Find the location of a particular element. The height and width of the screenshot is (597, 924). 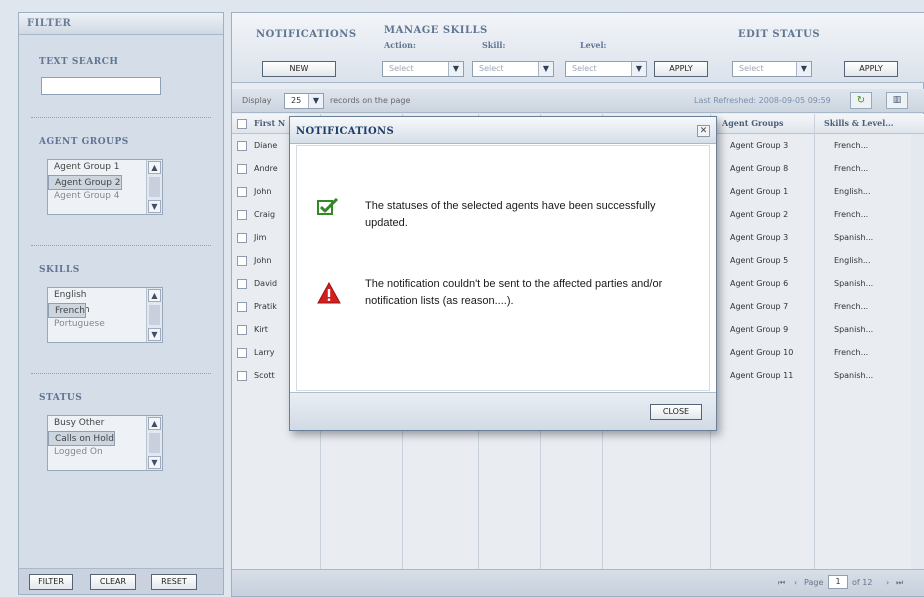

edit-status-section-title: EDIT STATUS is located at coordinates (779, 34).